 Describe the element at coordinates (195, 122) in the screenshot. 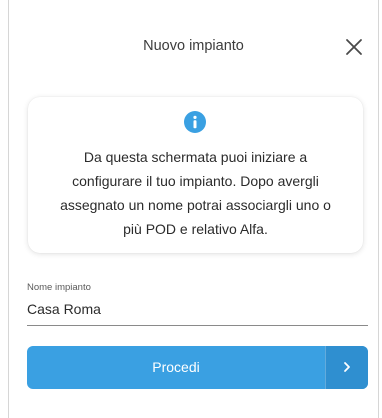

I see `info-icon` at that location.